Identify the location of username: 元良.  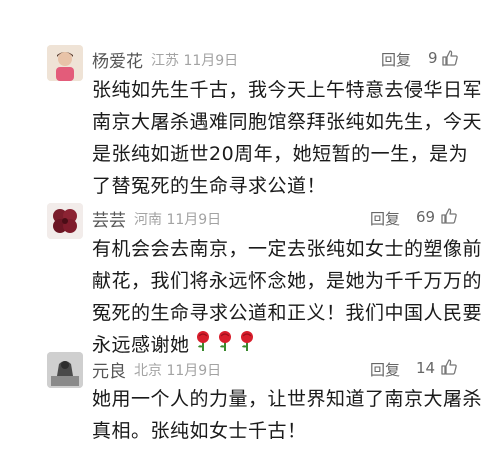
(109, 369).